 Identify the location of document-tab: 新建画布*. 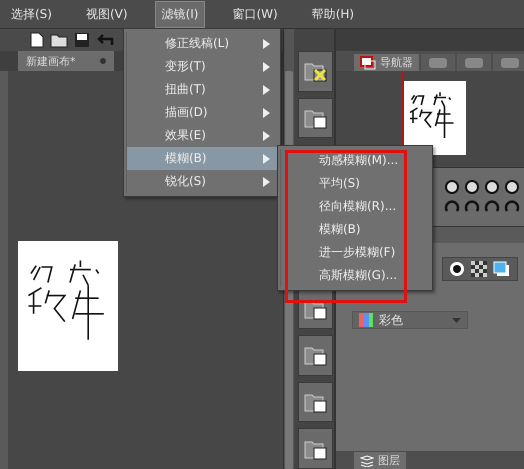
(66, 61).